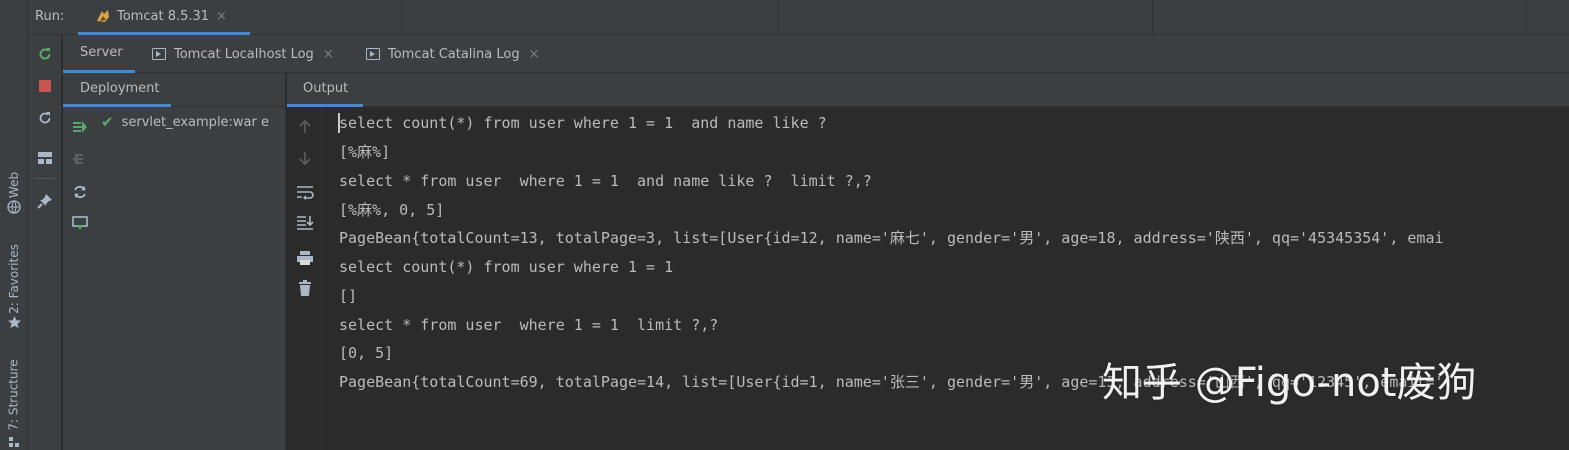  What do you see at coordinates (14, 279) in the screenshot?
I see `tool-tab-favorites-label: 2: Favorites` at bounding box center [14, 279].